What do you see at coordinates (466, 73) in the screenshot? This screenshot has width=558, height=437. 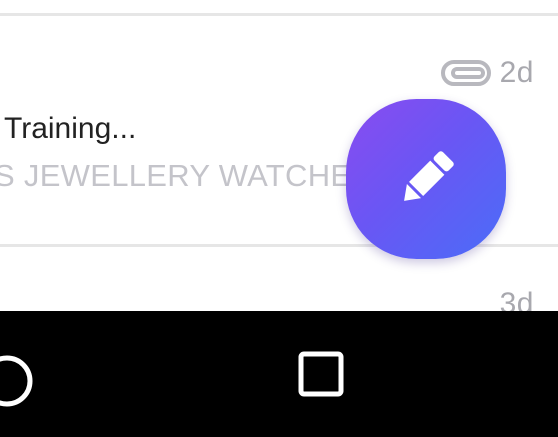 I see `attachment-icon` at bounding box center [466, 73].